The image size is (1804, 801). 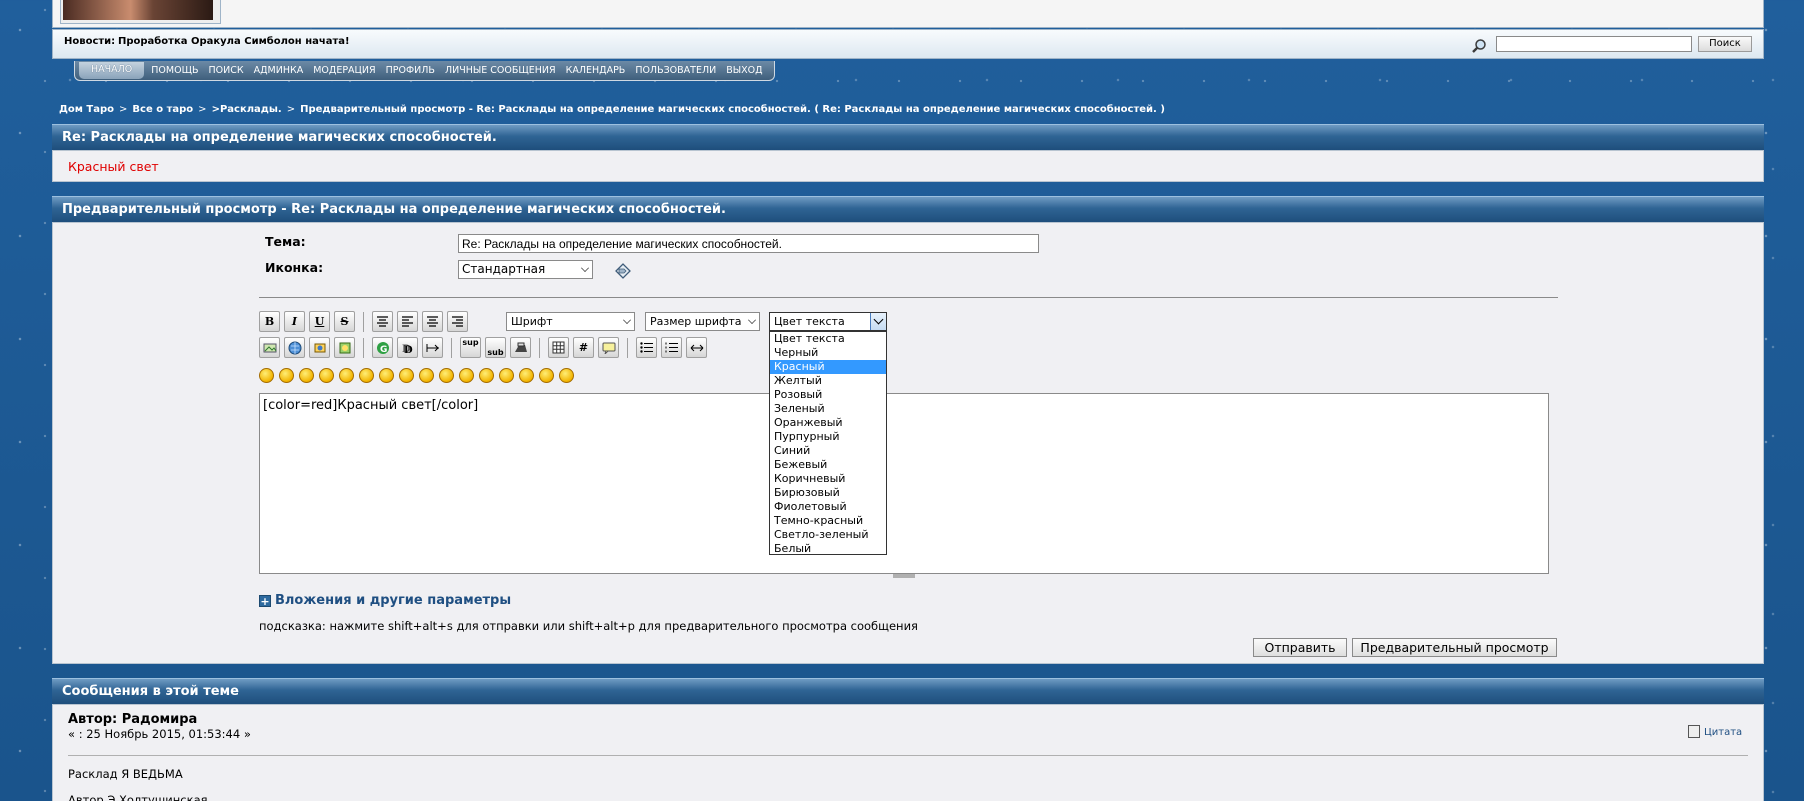 What do you see at coordinates (1454, 647) in the screenshot?
I see `preview-button: Предварительный просмотр` at bounding box center [1454, 647].